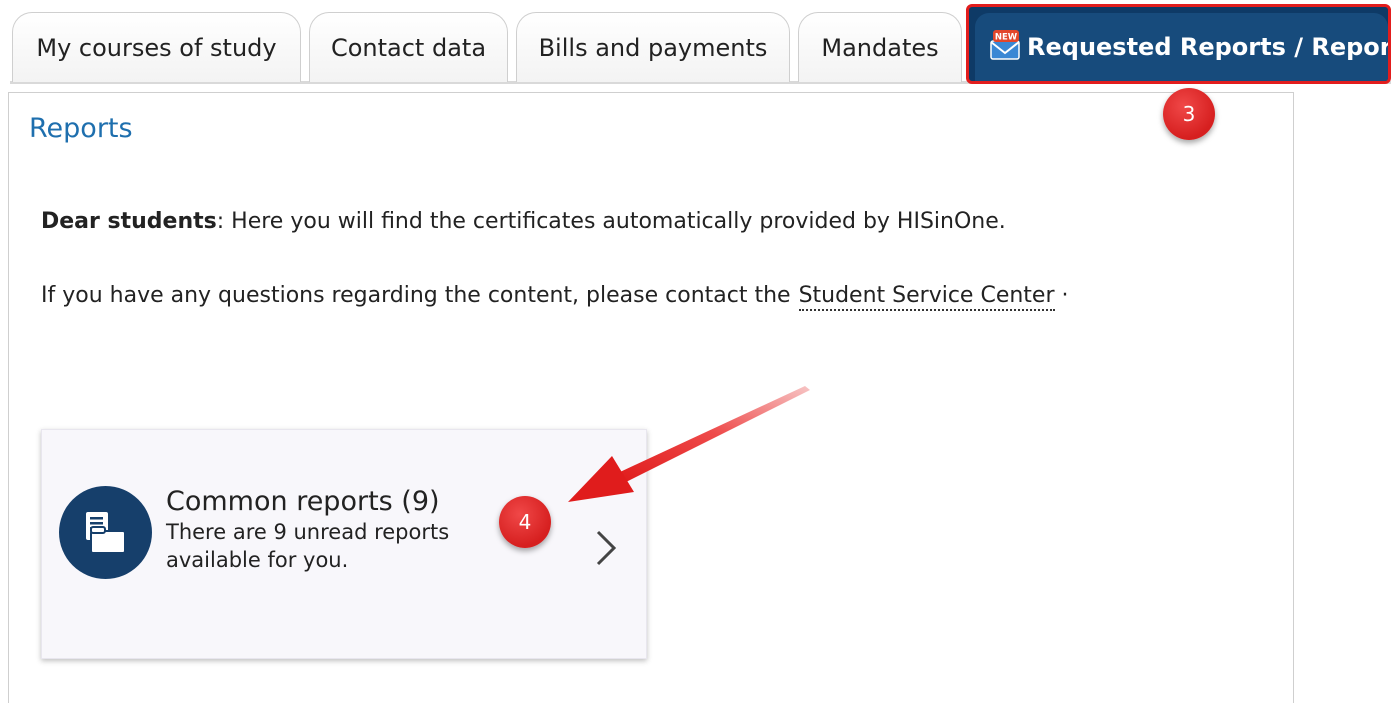  What do you see at coordinates (105, 532) in the screenshot?
I see `documents-icon` at bounding box center [105, 532].